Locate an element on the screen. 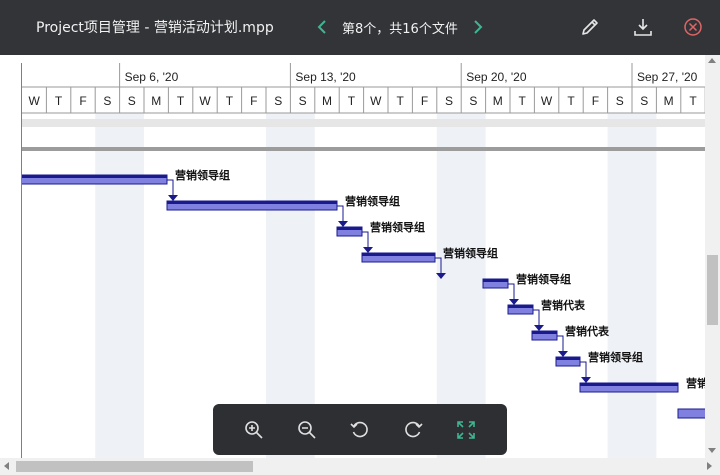 This screenshot has width=720, height=475. task-bar is located at coordinates (692, 413).